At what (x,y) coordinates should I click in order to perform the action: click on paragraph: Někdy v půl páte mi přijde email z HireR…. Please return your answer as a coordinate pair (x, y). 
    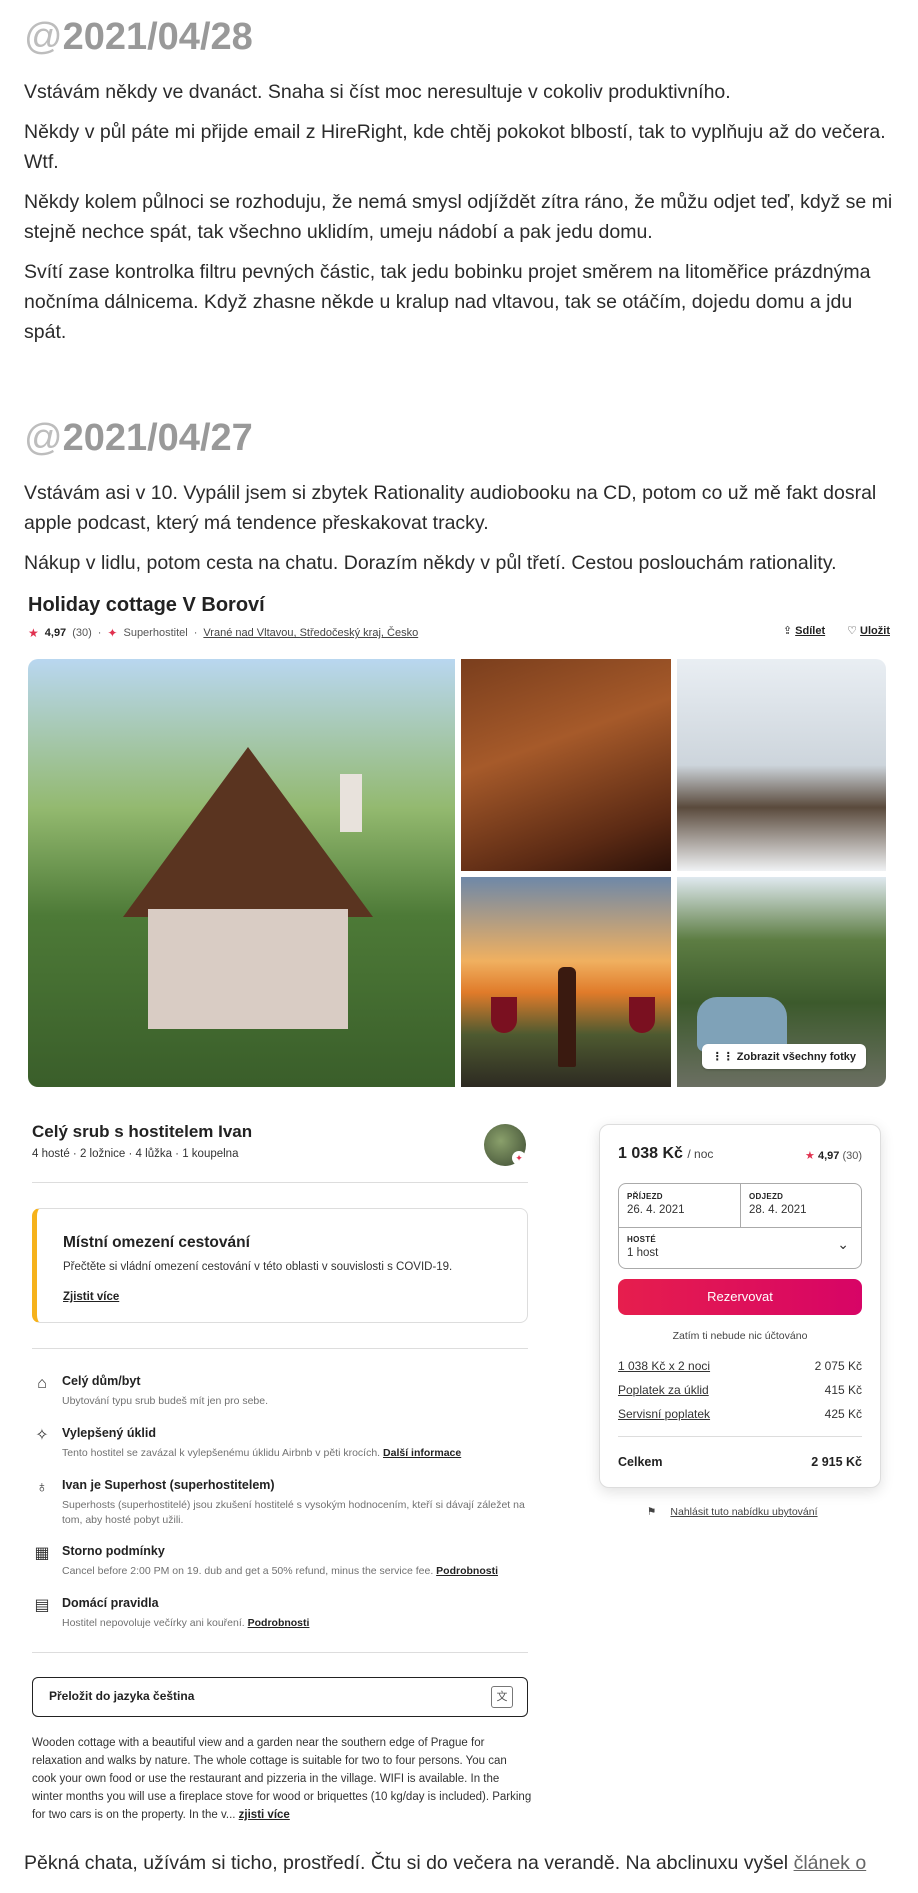
    Looking at the image, I should click on (455, 147).